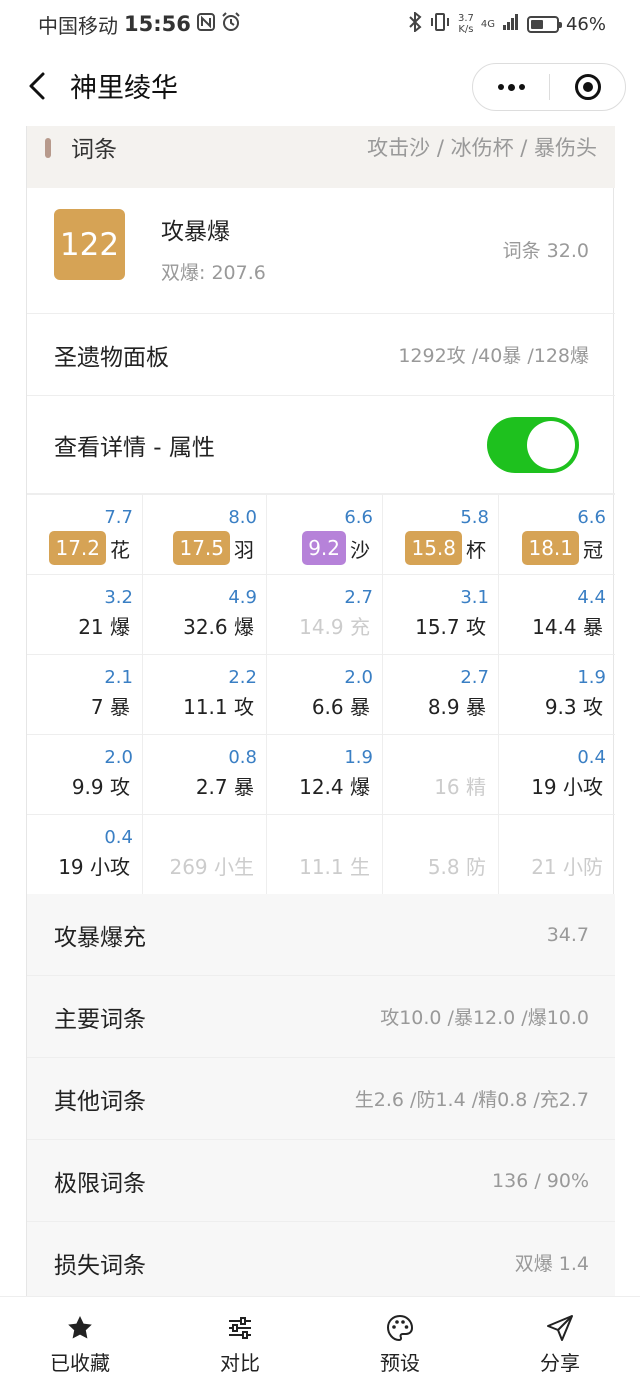 The height and width of the screenshot is (1386, 640). I want to click on vibrate-icon, so click(440, 24).